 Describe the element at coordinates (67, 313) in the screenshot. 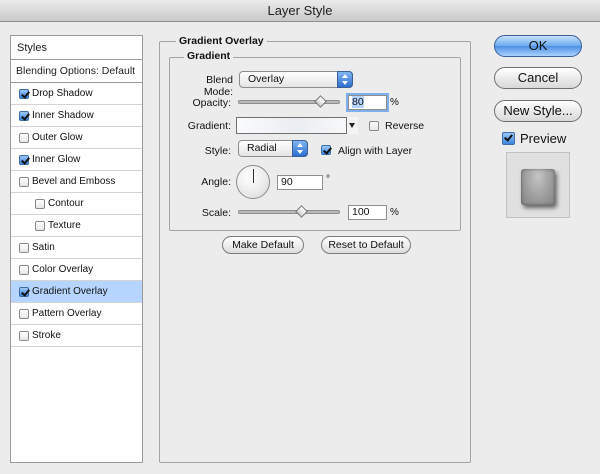

I see `style-item-label: Pattern Overlay` at that location.